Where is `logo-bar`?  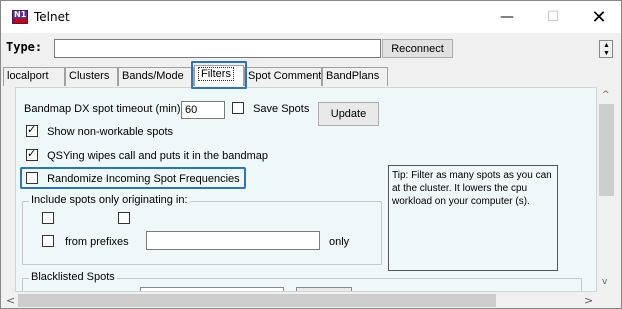 logo-bar is located at coordinates (20, 21).